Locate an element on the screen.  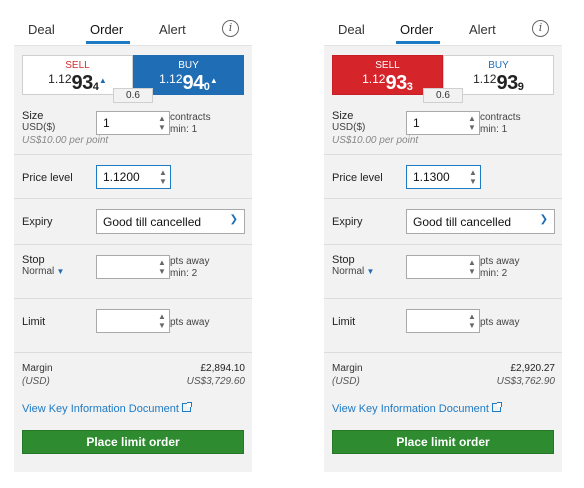
quote-selector: SELL 1.12934▲ BUY 1.12940▲ 0.6 is located at coordinates (133, 79).